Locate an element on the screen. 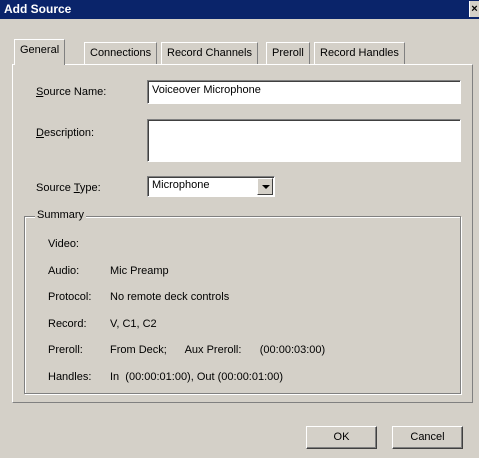 This screenshot has height=458, width=479. tab-label: Connections is located at coordinates (121, 53).